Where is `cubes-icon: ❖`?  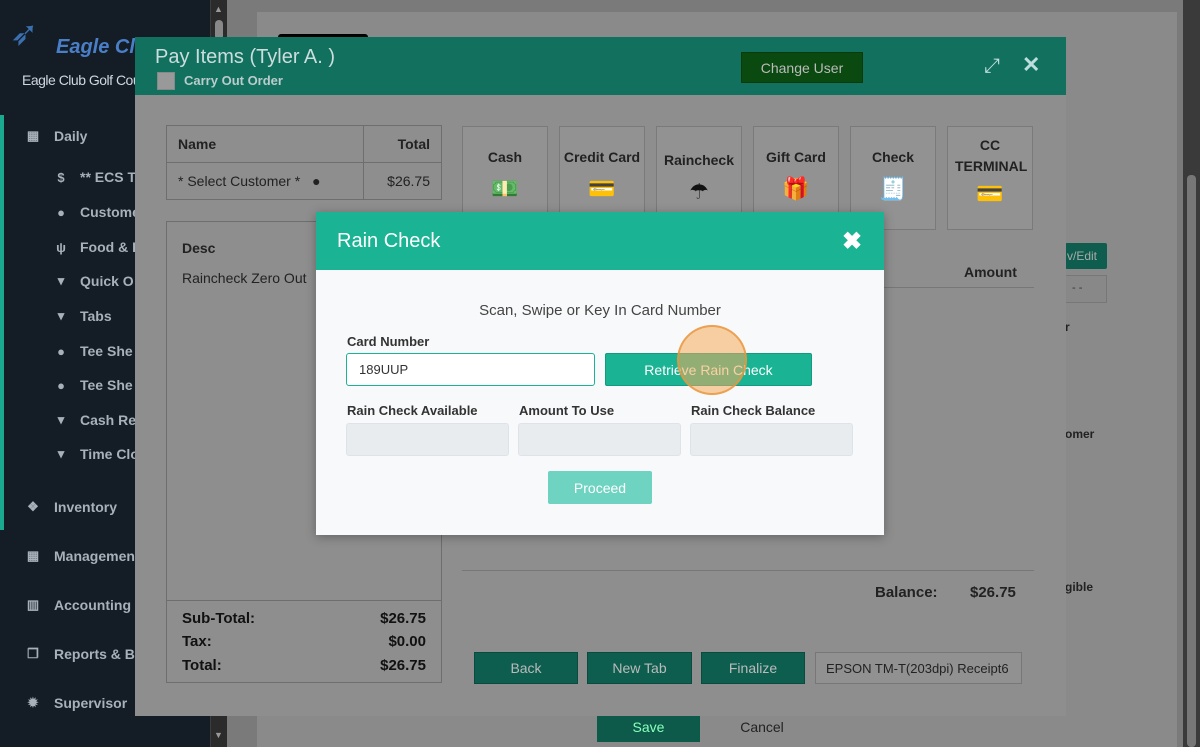 cubes-icon: ❖ is located at coordinates (33, 506).